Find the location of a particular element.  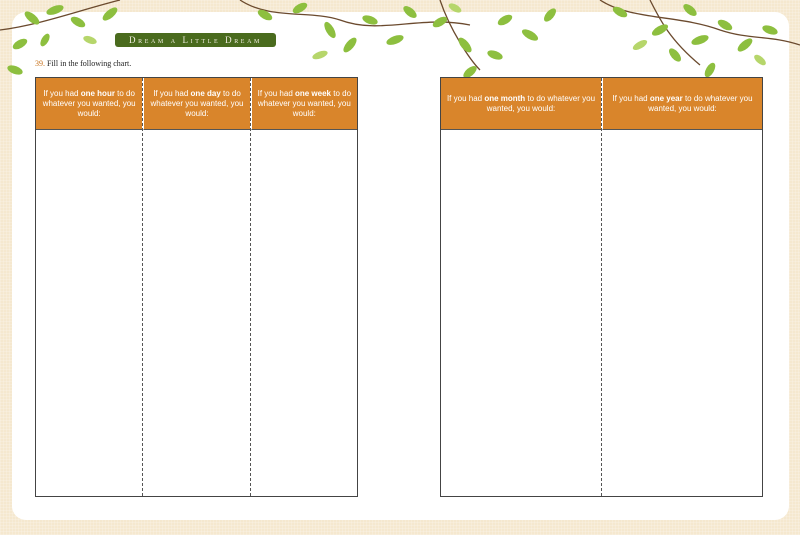

chapter-banner: Dream a Little Dream is located at coordinates (195, 40).